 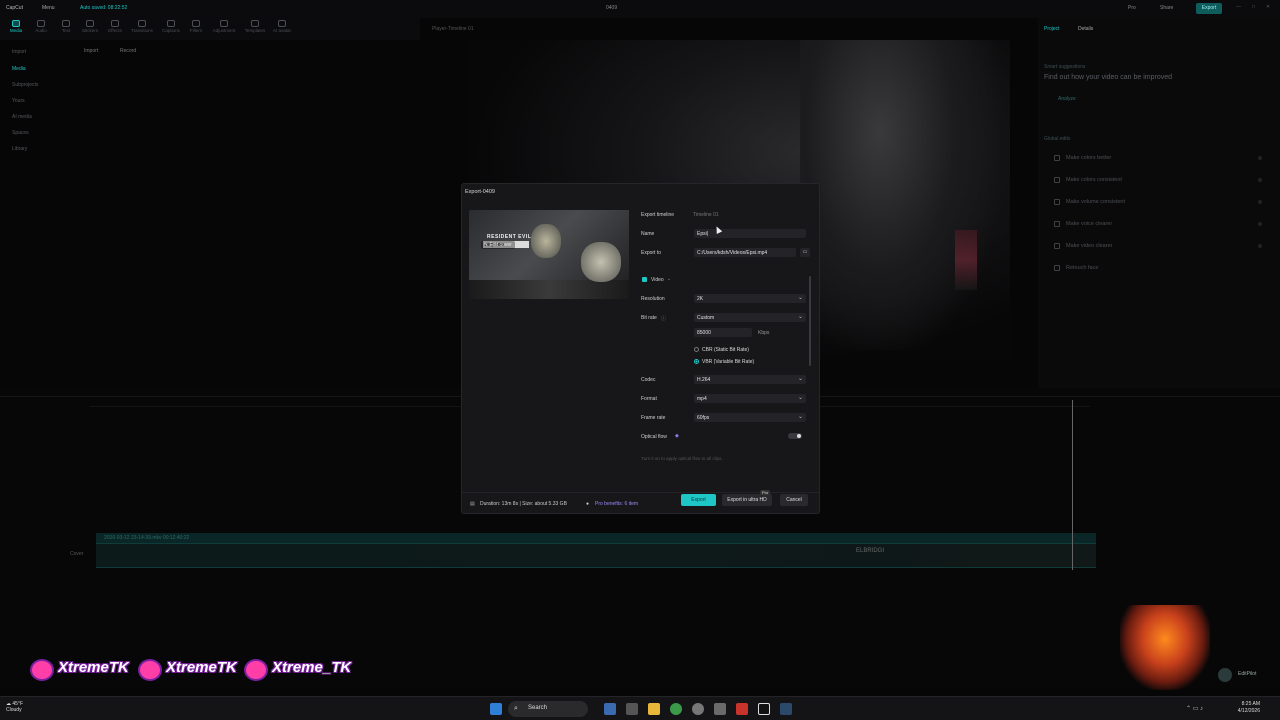 What do you see at coordinates (750, 298) in the screenshot?
I see `resolution-select: 2K ⌄` at bounding box center [750, 298].